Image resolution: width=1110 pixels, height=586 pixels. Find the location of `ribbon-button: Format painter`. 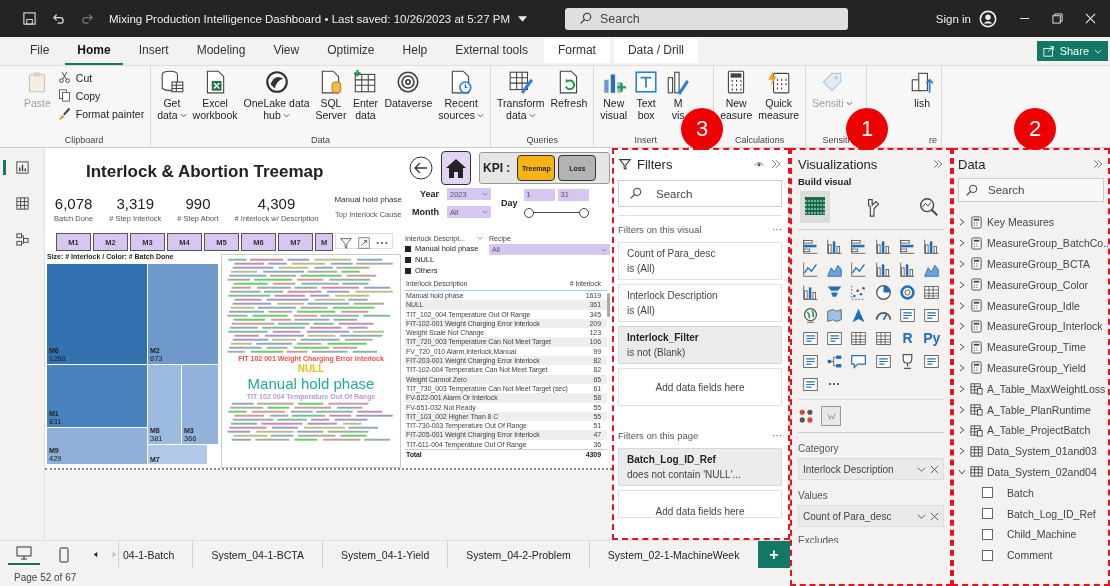

ribbon-button: Format painter is located at coordinates (100, 113).